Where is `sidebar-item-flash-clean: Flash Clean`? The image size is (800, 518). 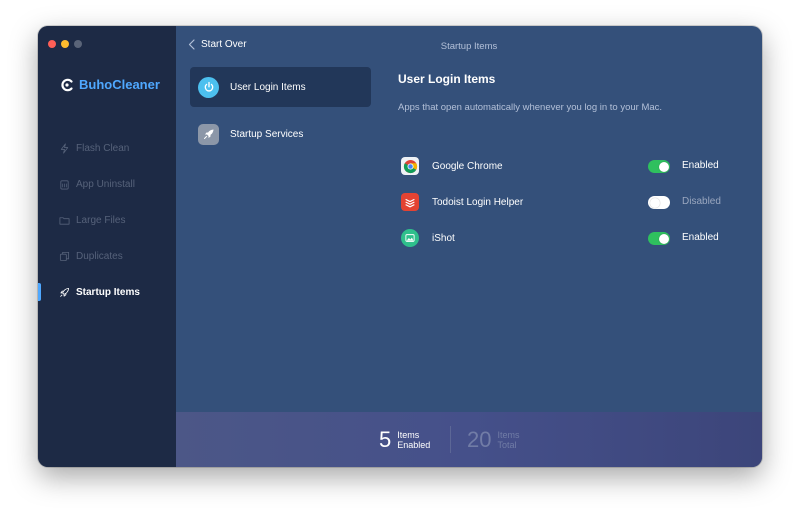
sidebar-item-flash-clean: Flash Clean is located at coordinates (107, 148).